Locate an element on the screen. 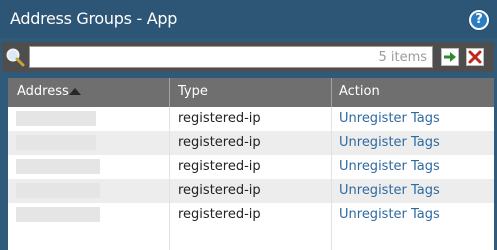 The height and width of the screenshot is (250, 497). help-icon: ? is located at coordinates (479, 20).